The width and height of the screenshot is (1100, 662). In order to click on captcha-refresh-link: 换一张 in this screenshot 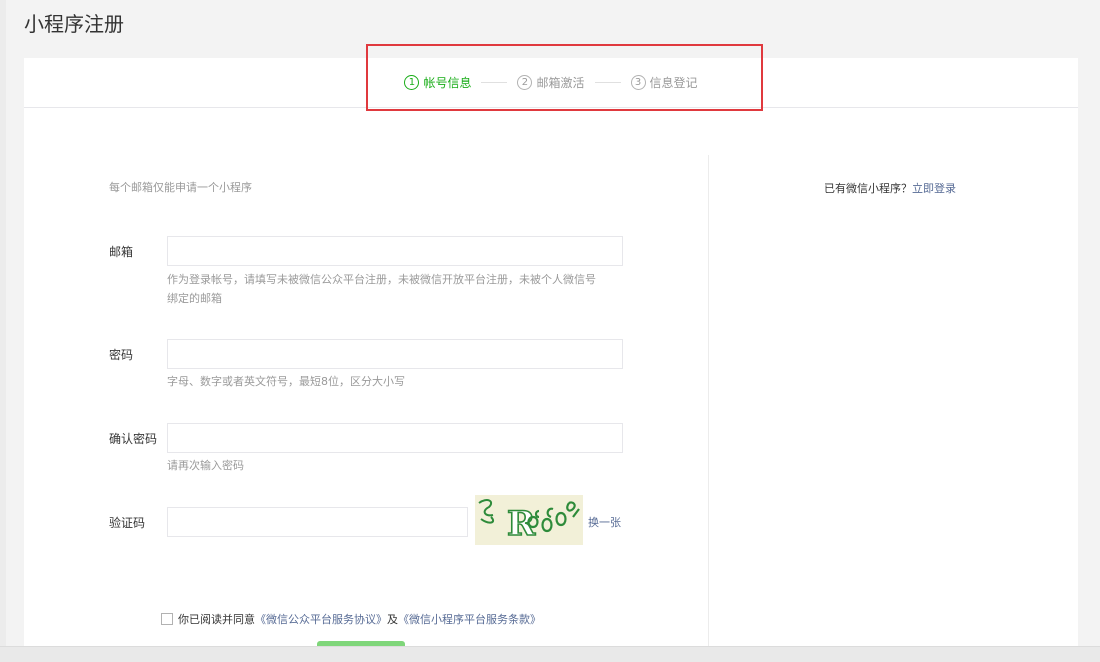, I will do `click(604, 522)`.